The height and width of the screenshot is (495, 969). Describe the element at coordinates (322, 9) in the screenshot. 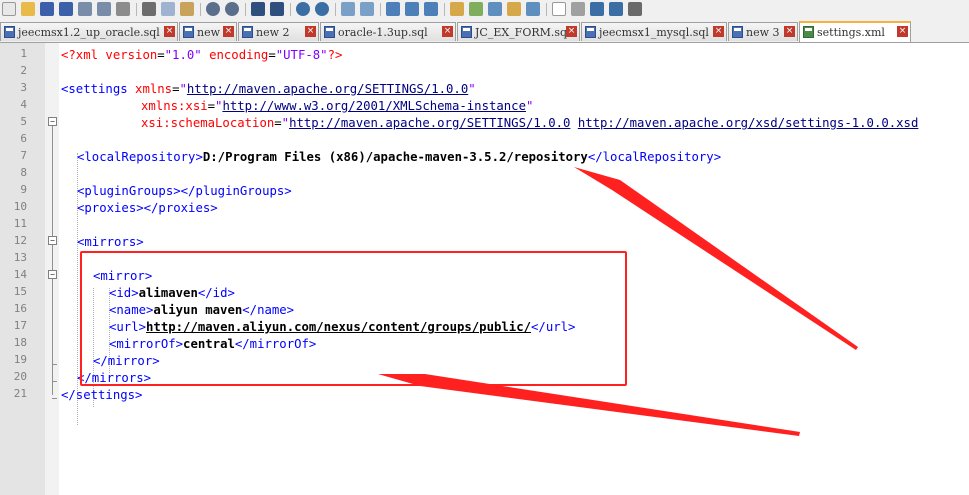

I see `zoom-out-icon` at that location.